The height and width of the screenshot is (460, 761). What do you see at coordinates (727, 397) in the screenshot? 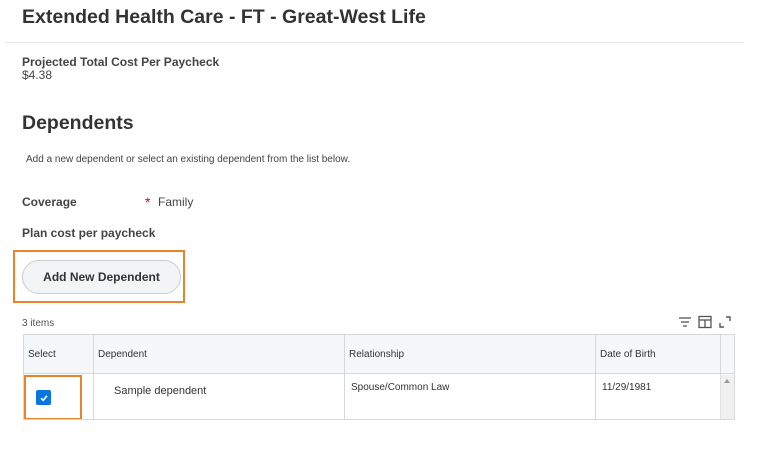
I see `table-scrollbar` at bounding box center [727, 397].